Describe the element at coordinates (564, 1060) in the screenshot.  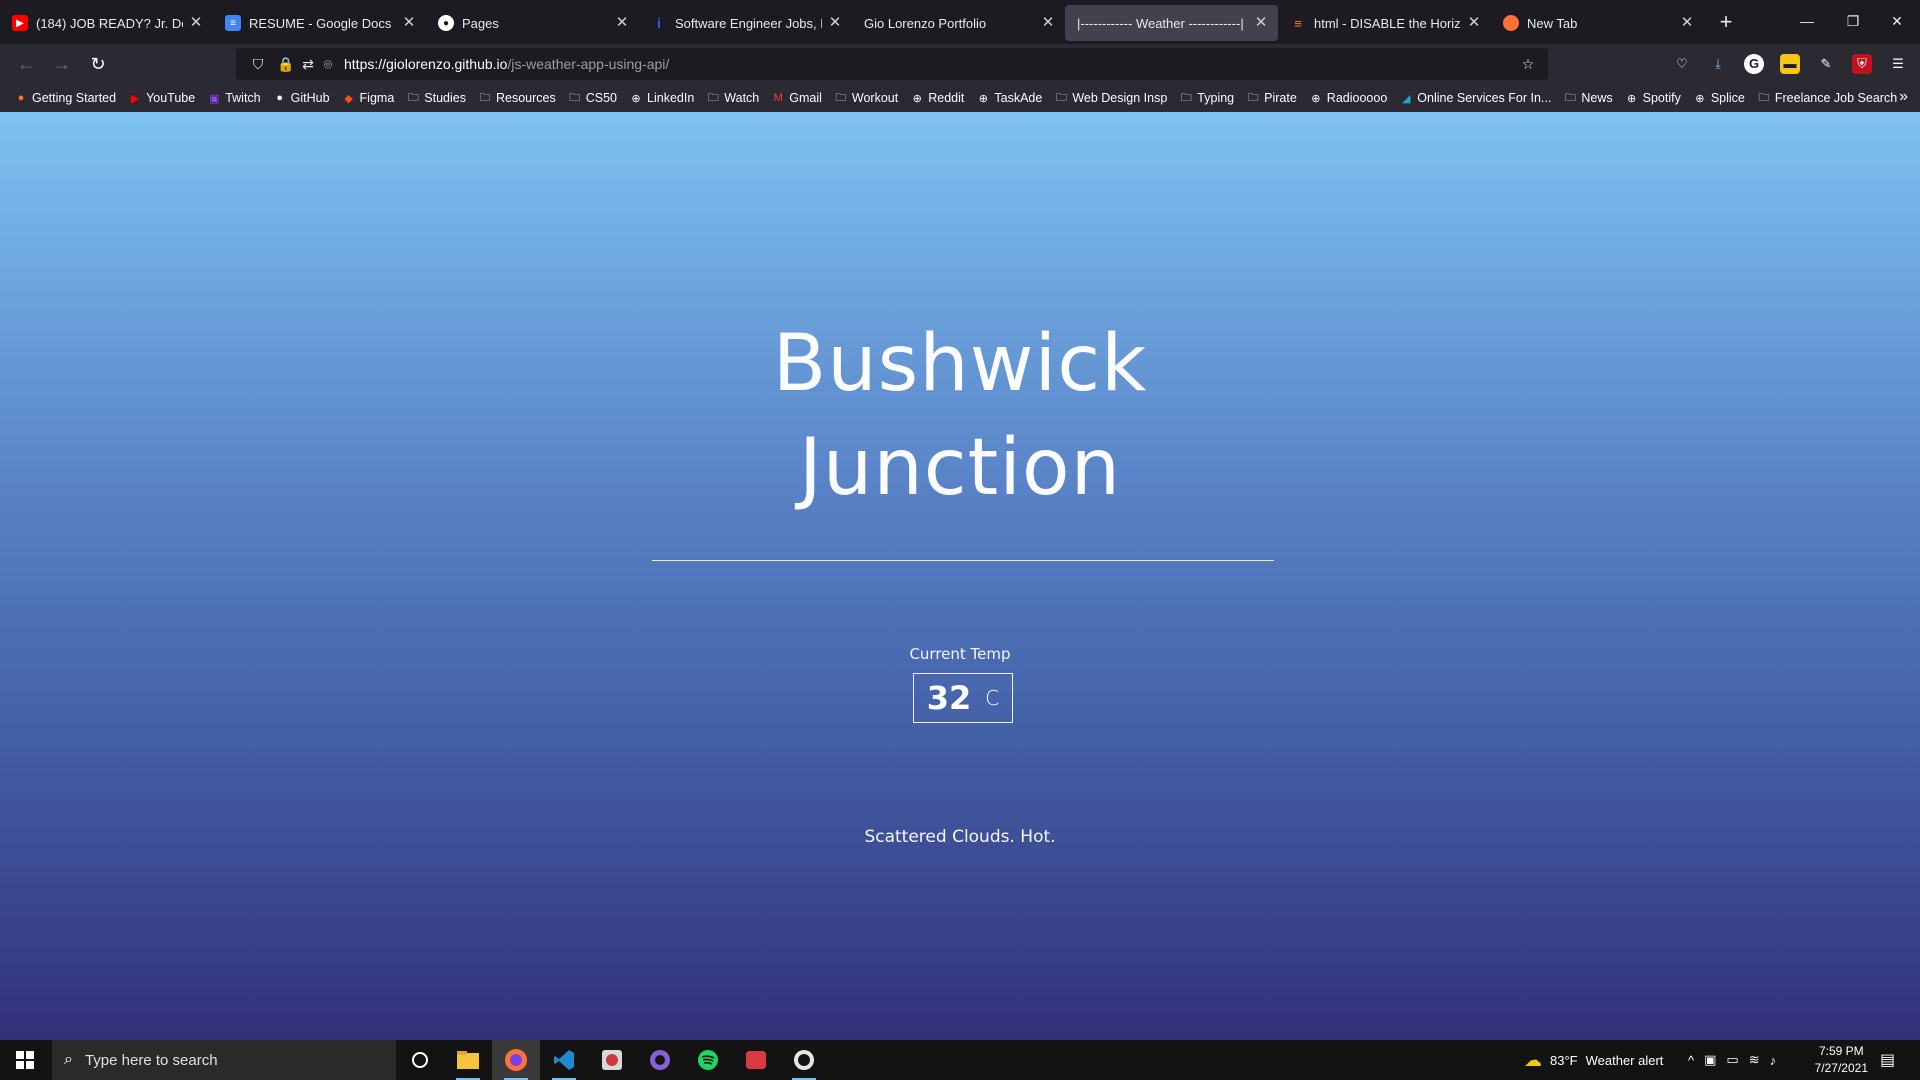
I see `vscode-icon` at that location.